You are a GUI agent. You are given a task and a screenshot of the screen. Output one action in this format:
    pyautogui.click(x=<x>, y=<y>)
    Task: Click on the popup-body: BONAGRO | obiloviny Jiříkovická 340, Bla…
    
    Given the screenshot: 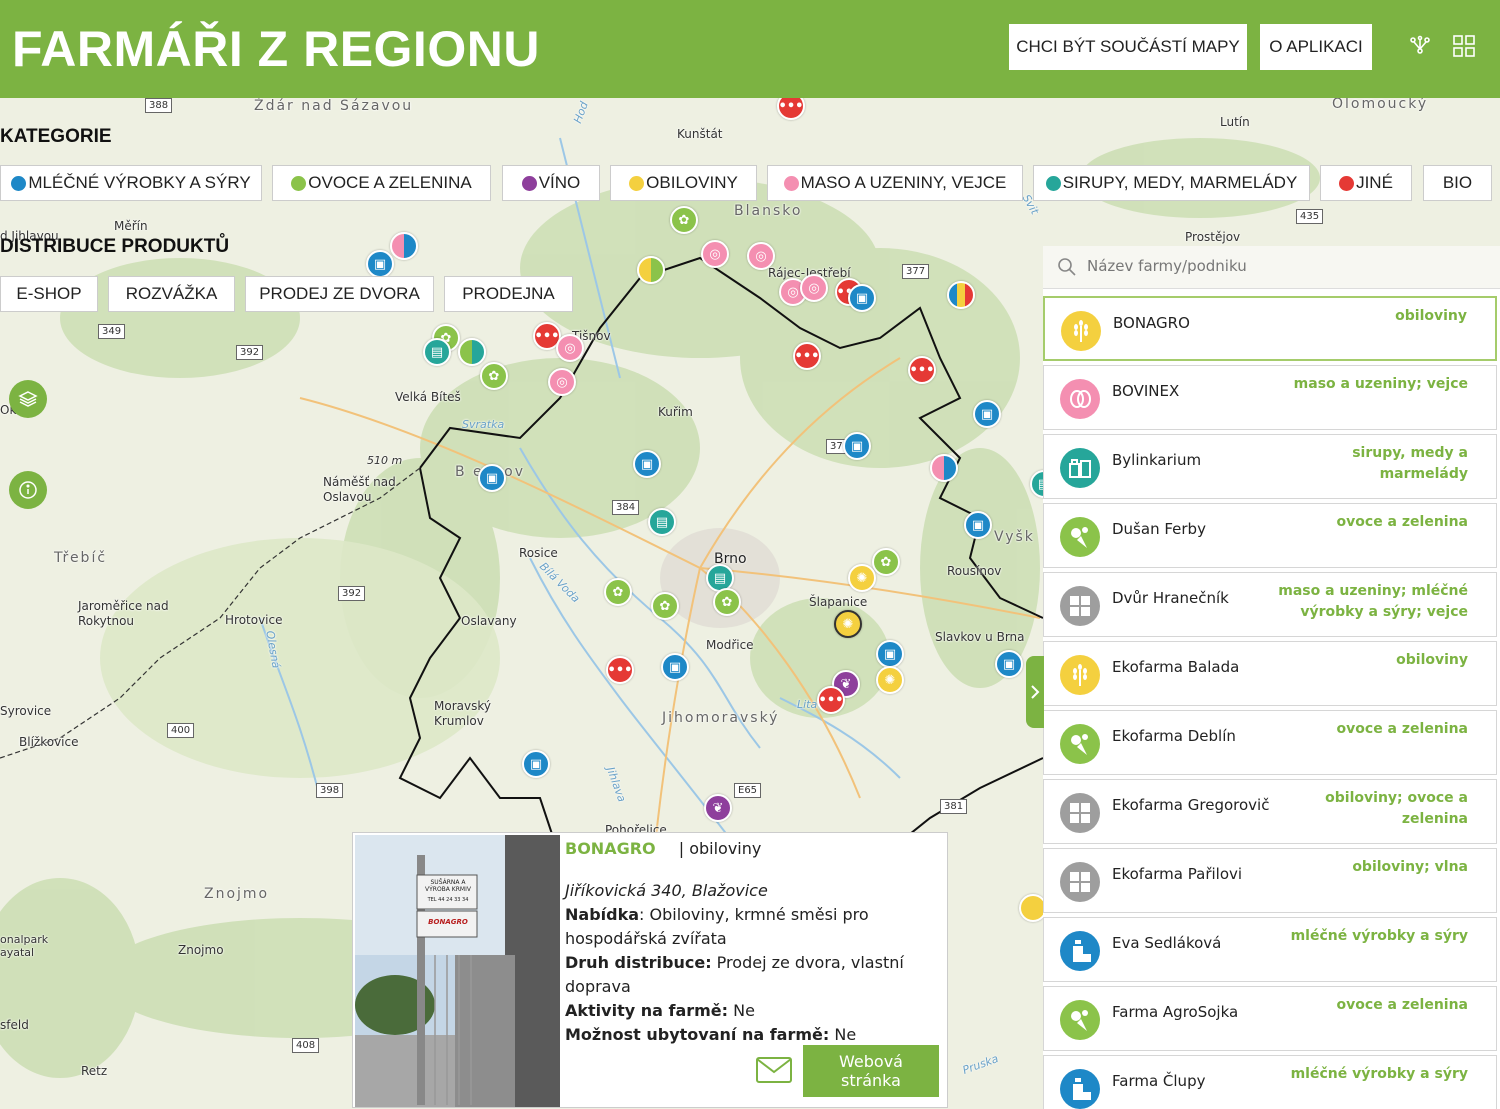 What is the action you would take?
    pyautogui.click(x=754, y=942)
    